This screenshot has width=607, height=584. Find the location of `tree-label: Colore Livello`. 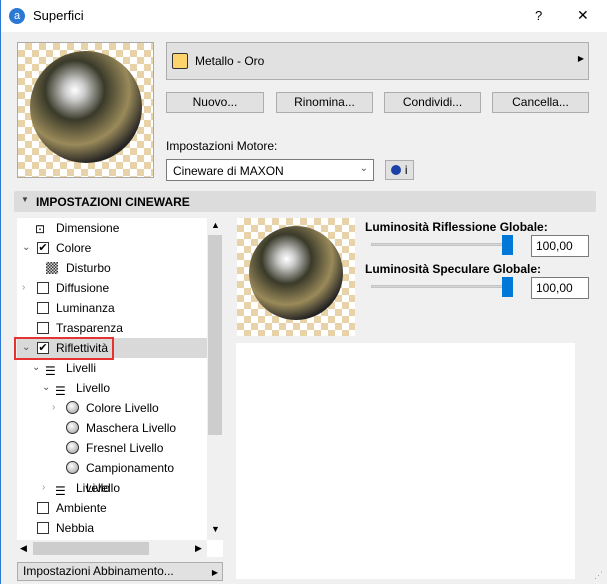

tree-label: Colore Livello is located at coordinates (122, 408).